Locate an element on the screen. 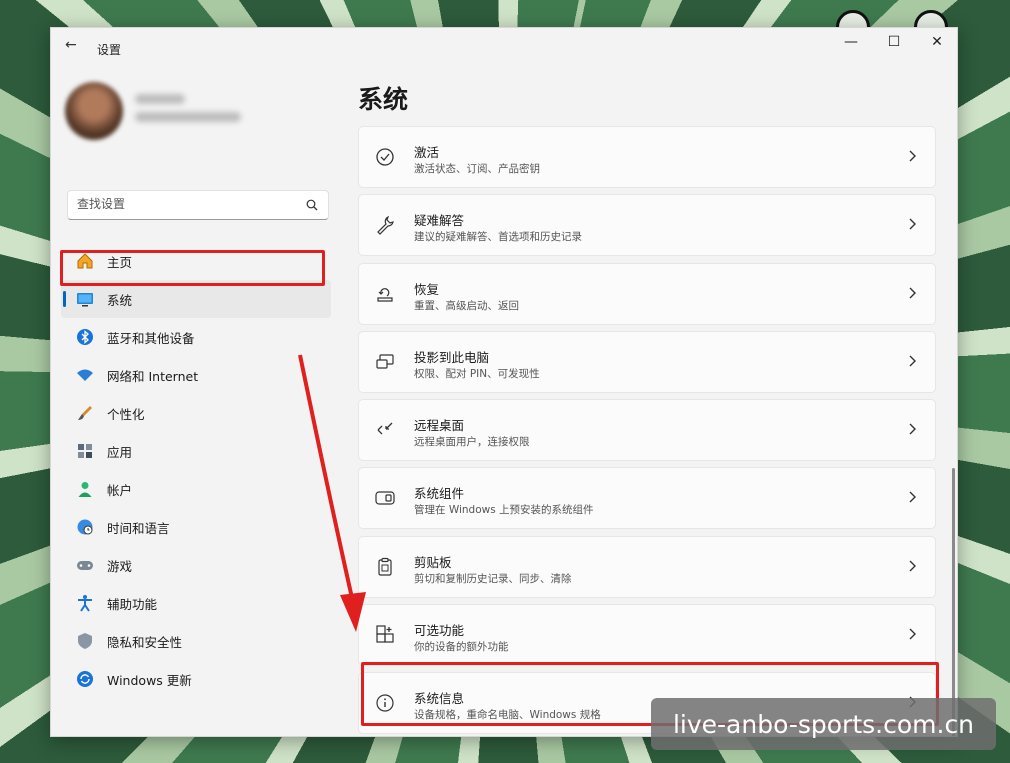 Image resolution: width=1010 pixels, height=763 pixels. components-icon is located at coordinates (385, 498).